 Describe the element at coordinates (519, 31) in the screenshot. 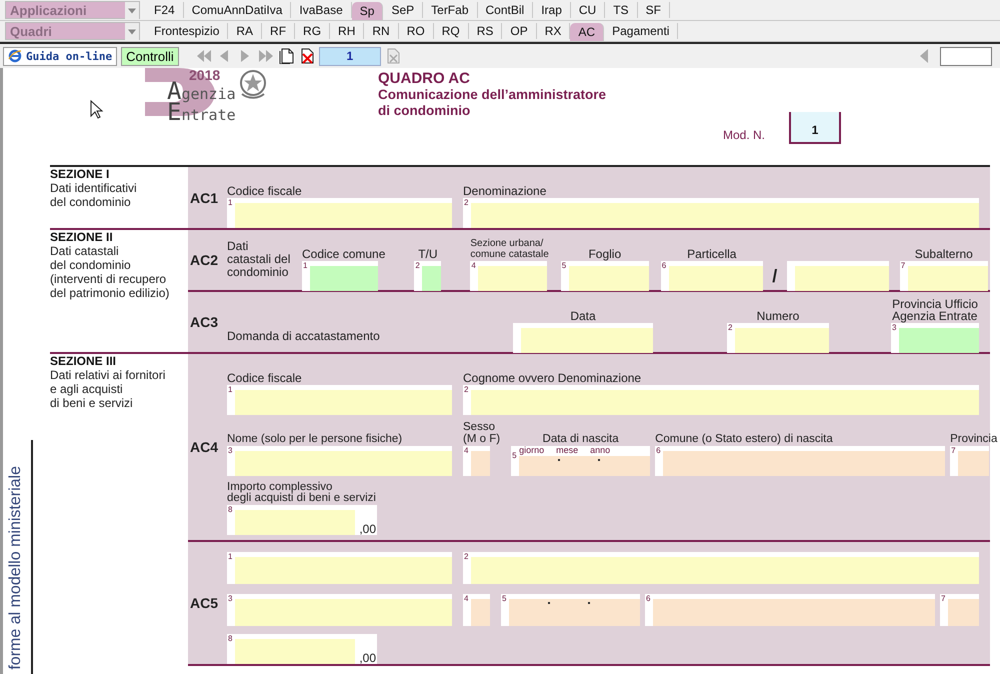

I see `tab: OP` at that location.